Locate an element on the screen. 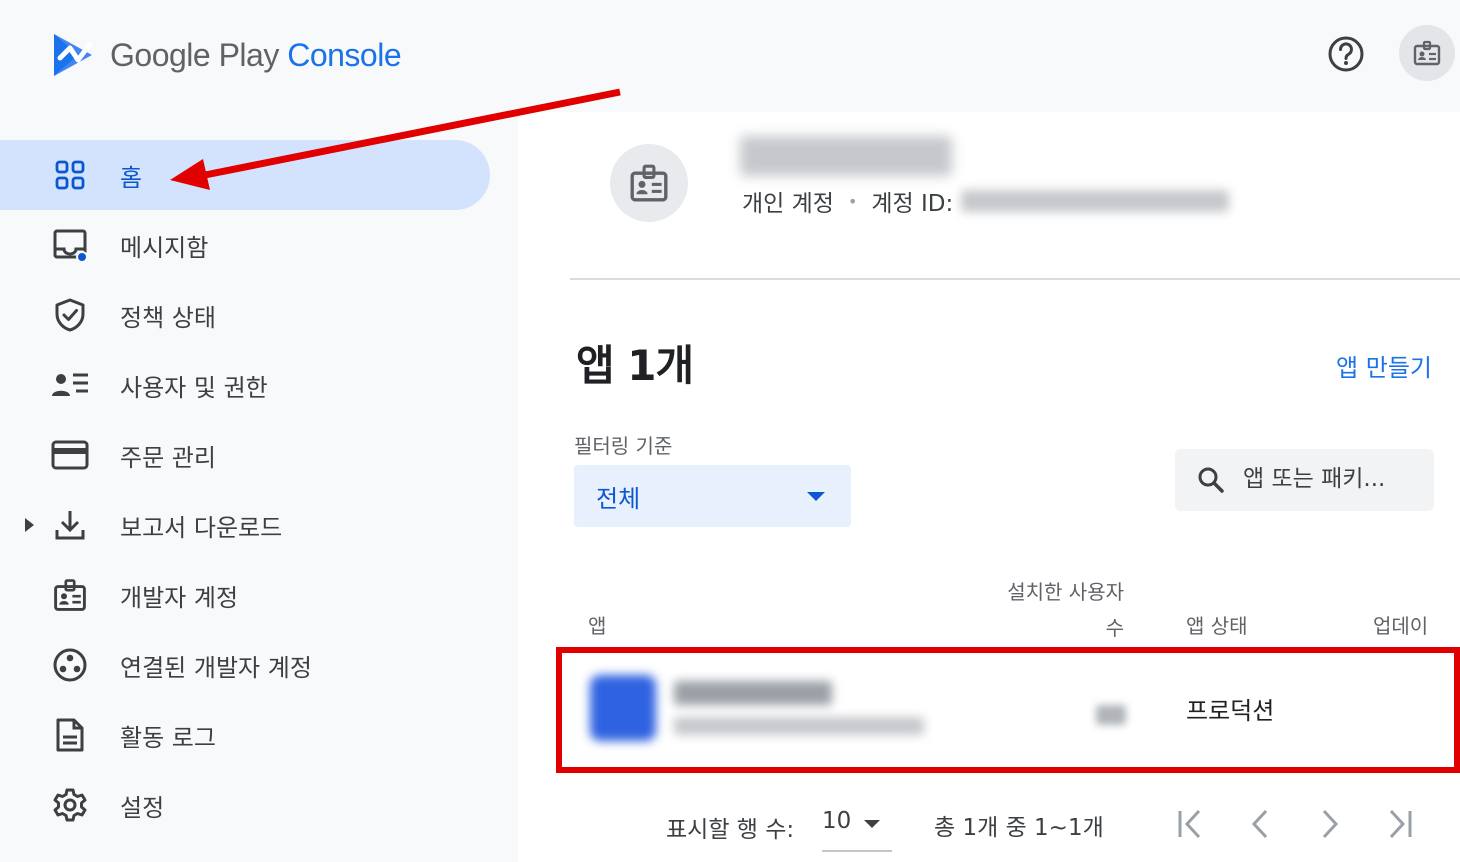 This screenshot has width=1460, height=862. sidebar-item-settings: 설정 is located at coordinates (259, 805).